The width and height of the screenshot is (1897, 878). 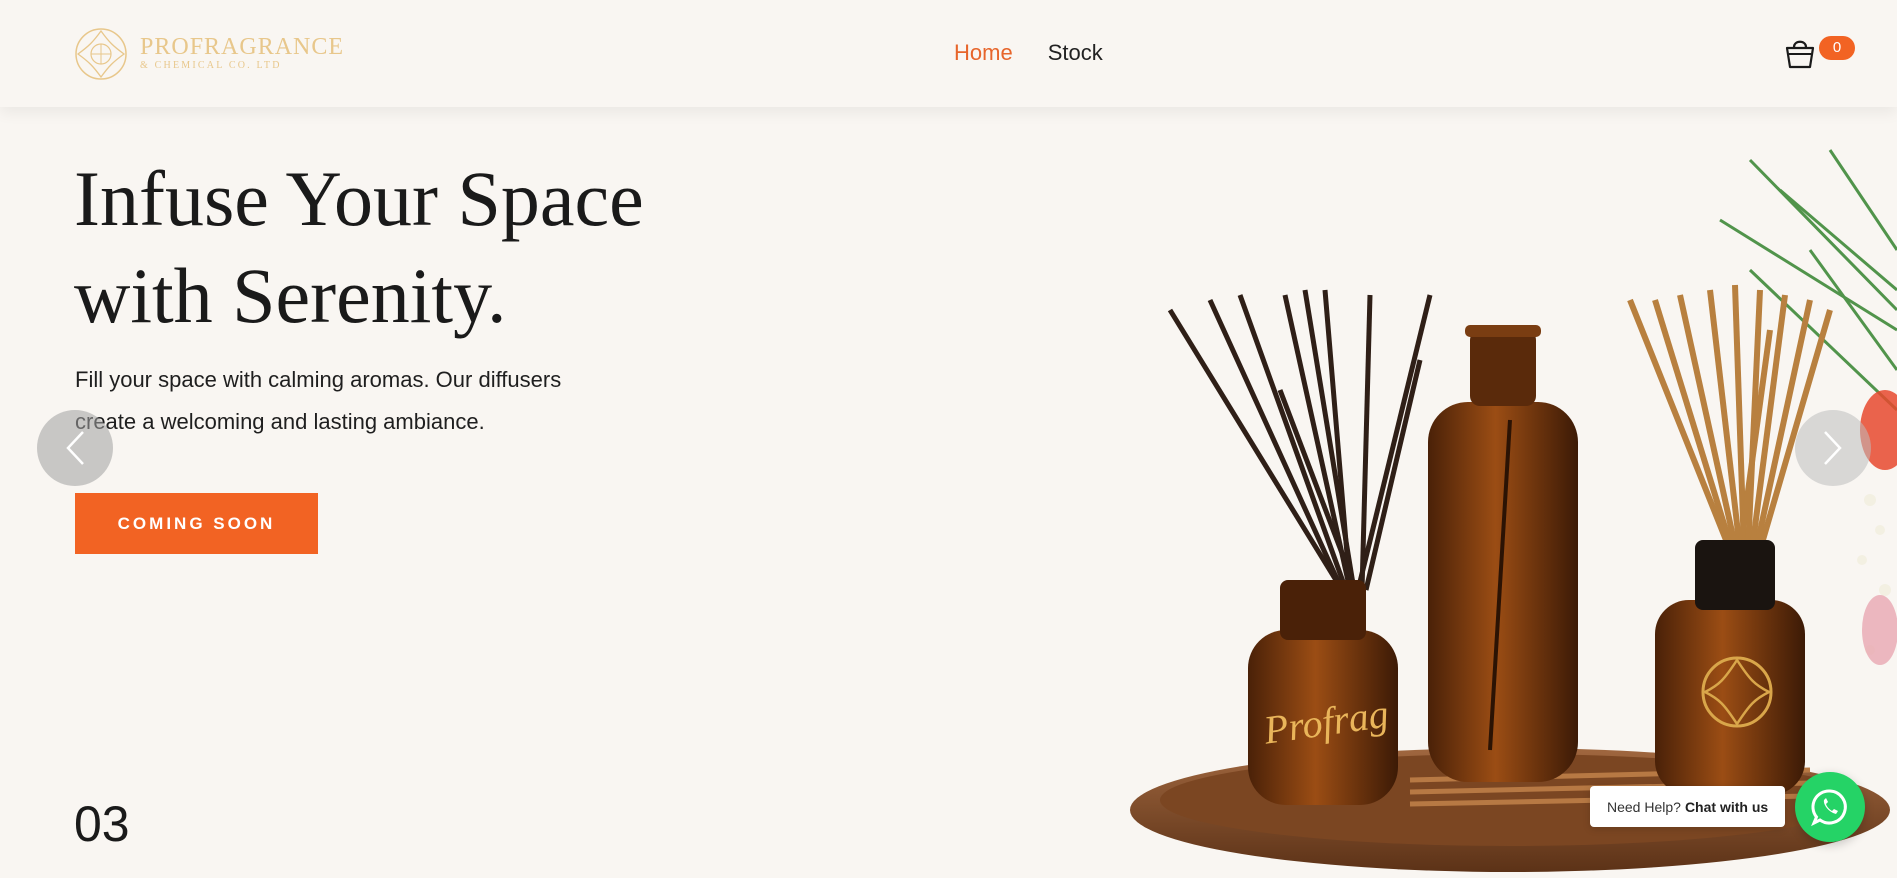 I want to click on whatsapp-chat-button, so click(x=1830, y=807).